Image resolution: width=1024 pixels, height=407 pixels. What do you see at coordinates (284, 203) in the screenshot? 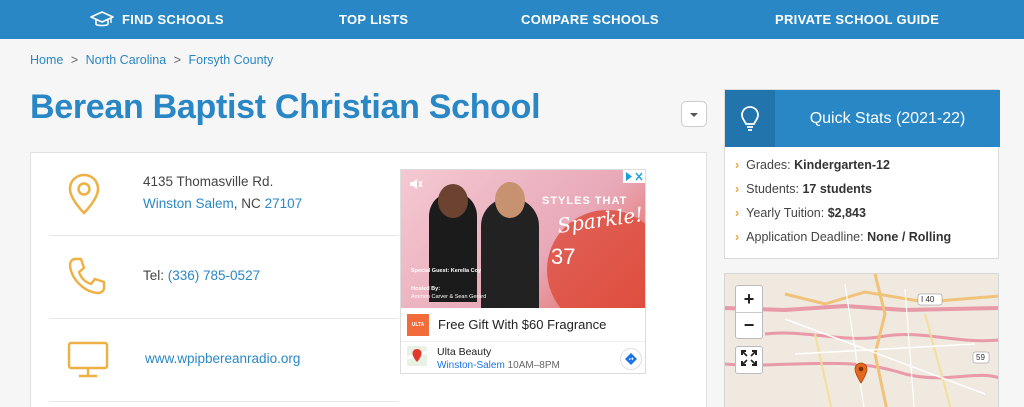
I see `zip-link: 27107` at bounding box center [284, 203].